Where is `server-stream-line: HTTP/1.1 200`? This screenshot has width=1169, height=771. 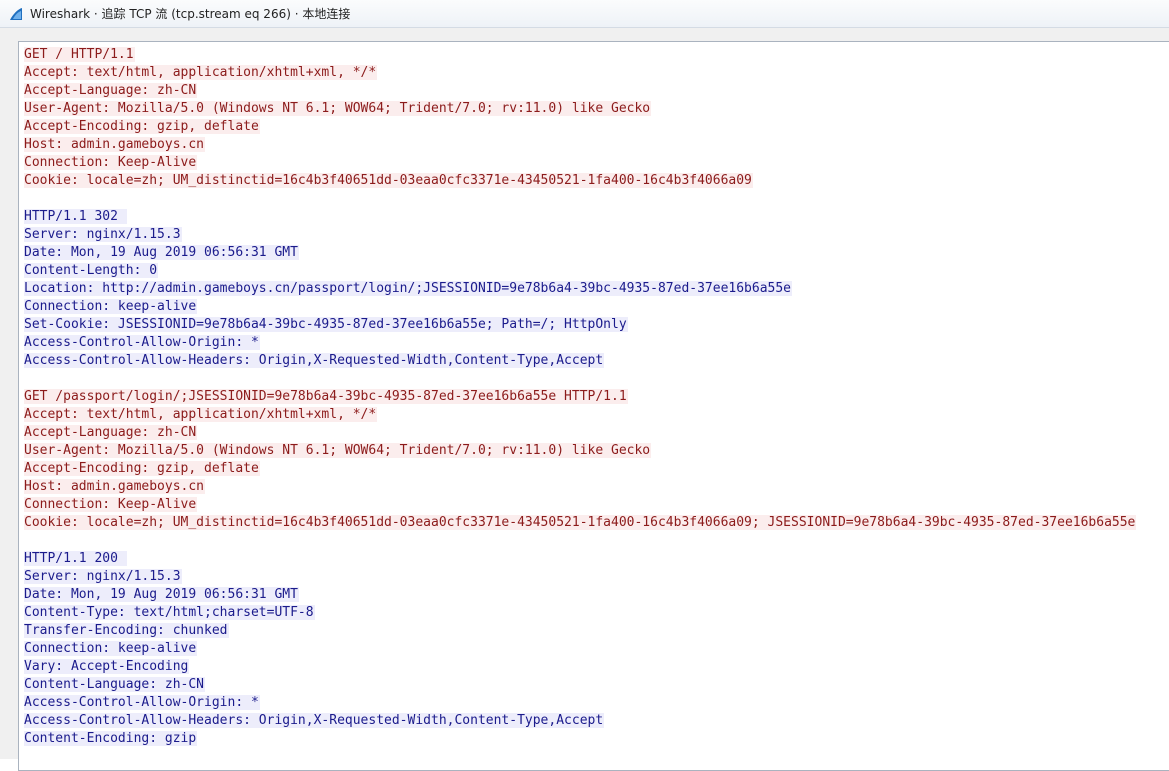 server-stream-line: HTTP/1.1 200 is located at coordinates (580, 559).